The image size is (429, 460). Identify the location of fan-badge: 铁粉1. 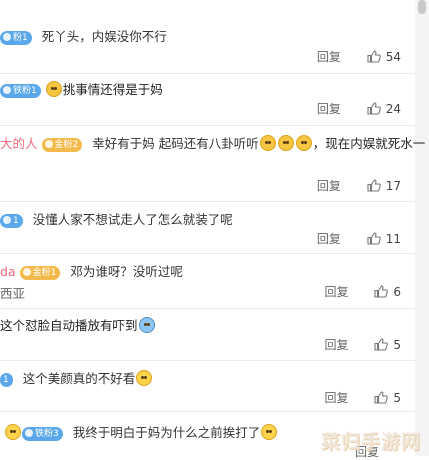
(20, 91).